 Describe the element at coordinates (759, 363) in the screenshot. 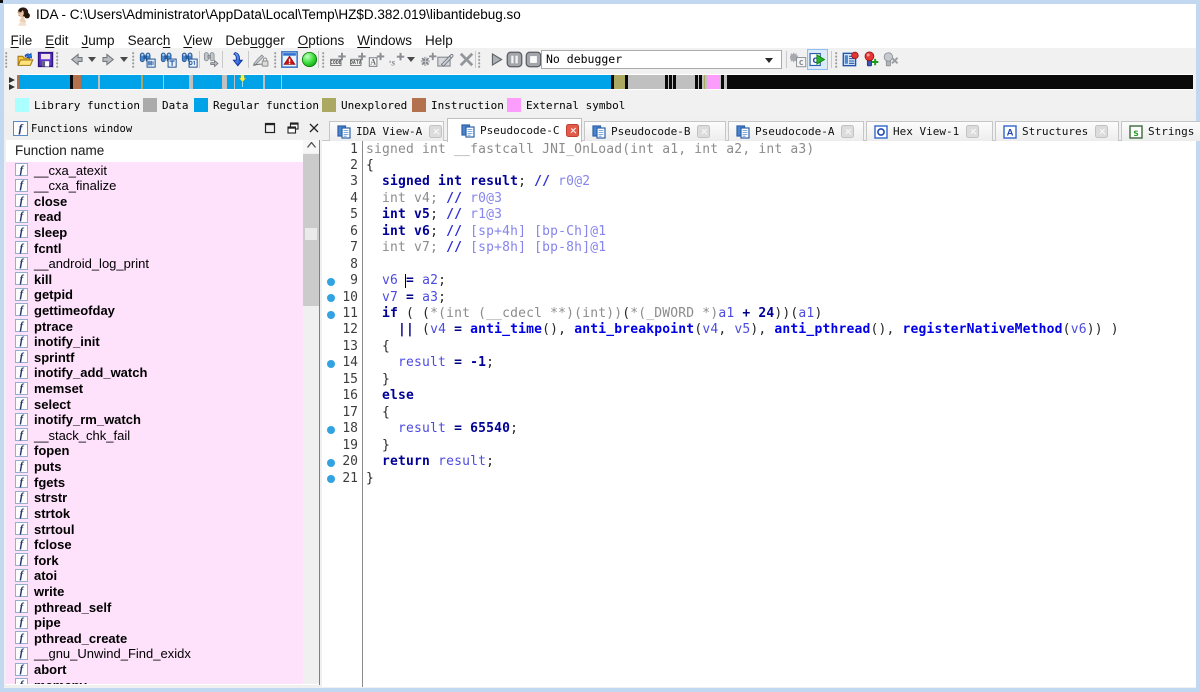

I see `code-line: 14 result = -1;` at that location.